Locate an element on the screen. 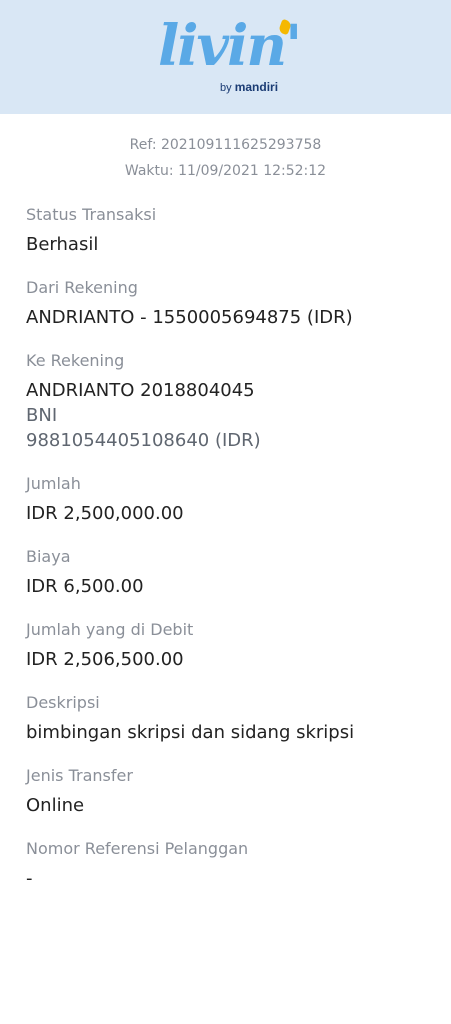  livin-mandiri-logo: livin' by mandiri is located at coordinates (230, 55).